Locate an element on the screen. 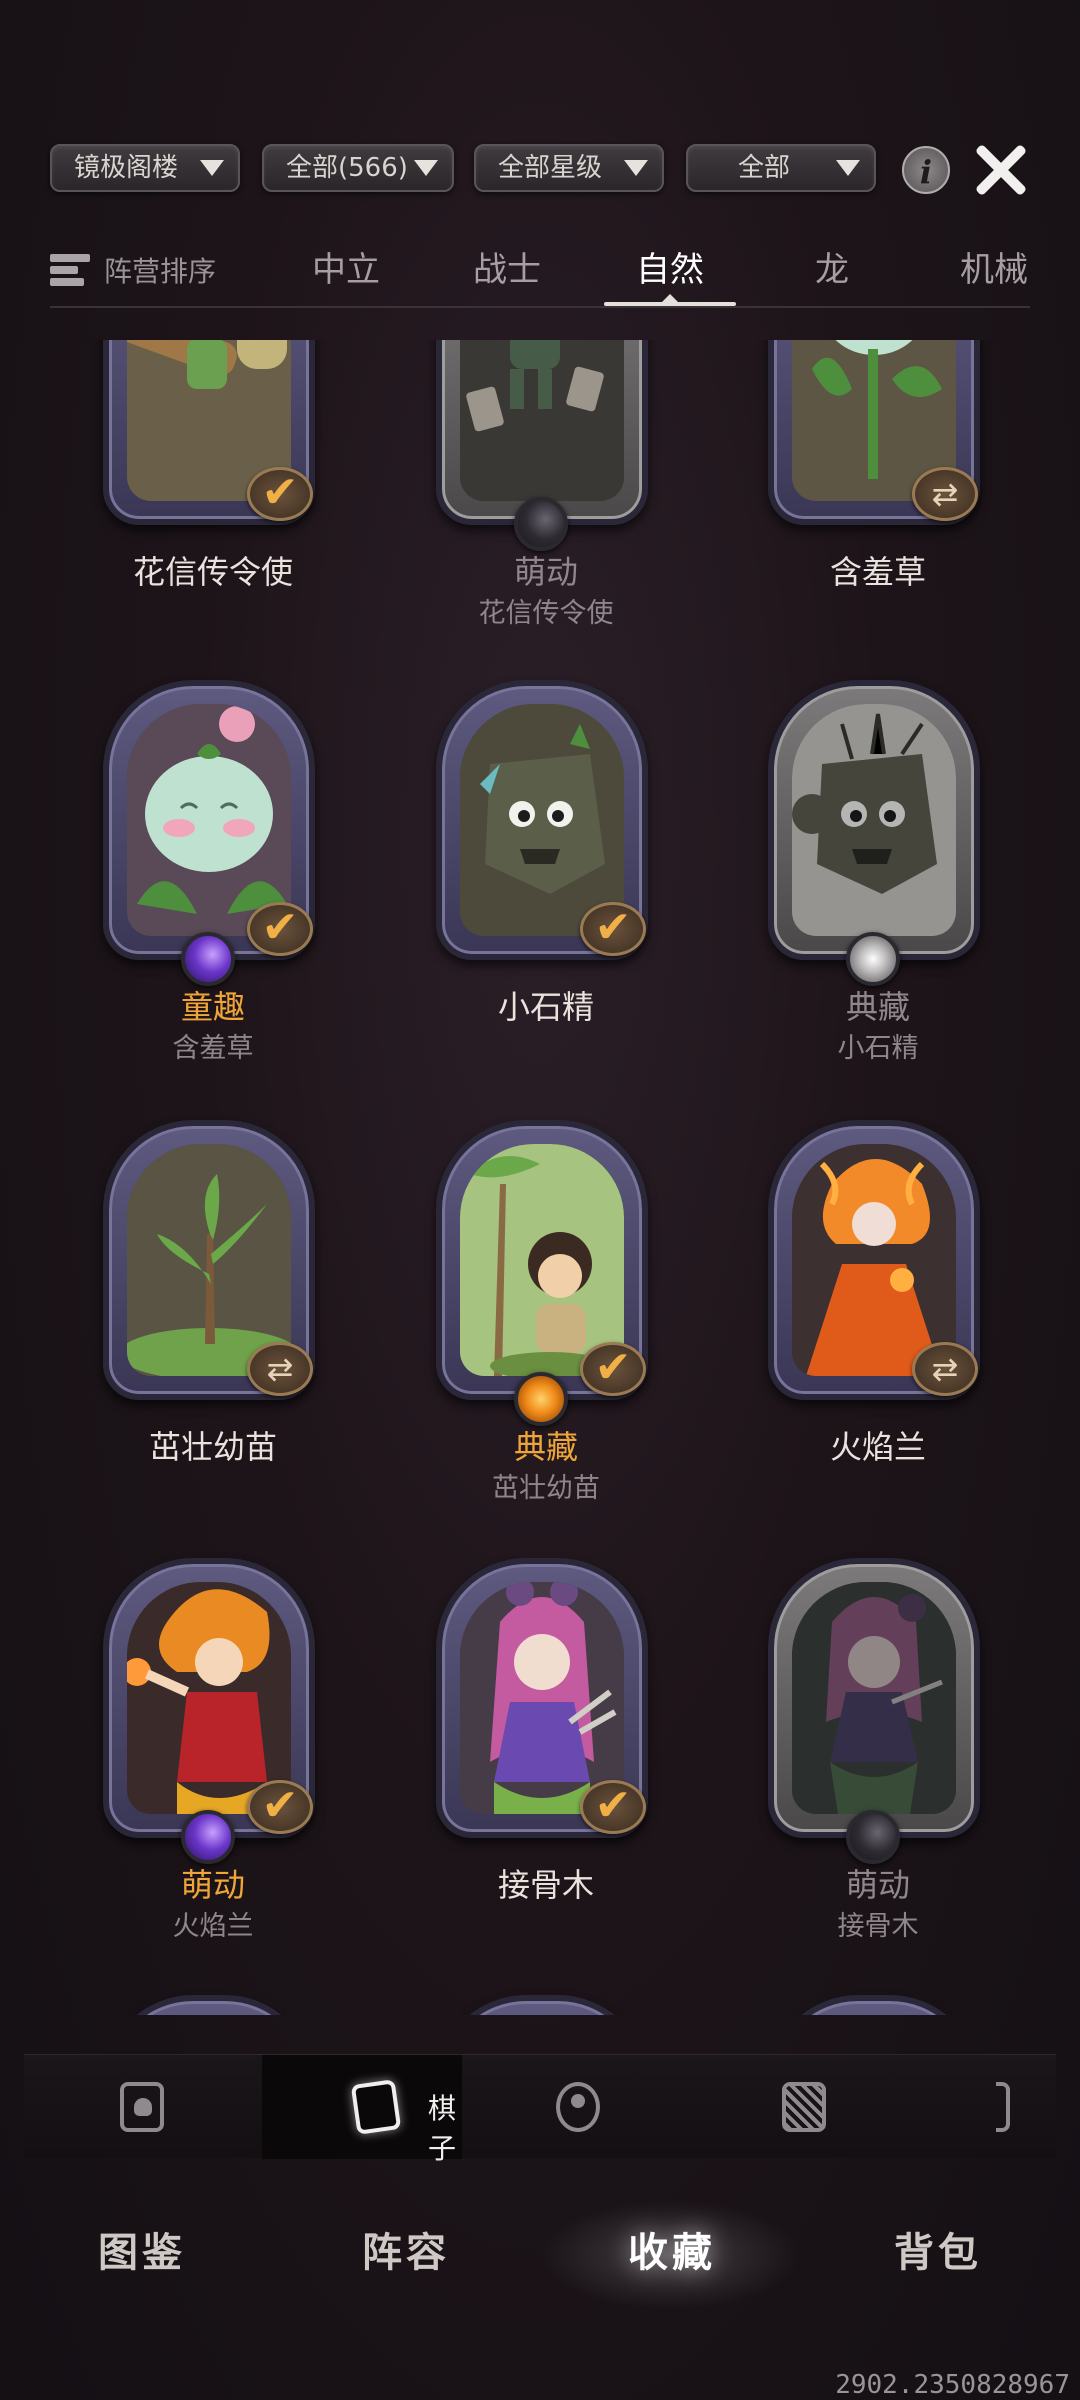 Image resolution: width=1080 pixels, height=2400 pixels. type-filter-dropdown: 全部 is located at coordinates (781, 168).